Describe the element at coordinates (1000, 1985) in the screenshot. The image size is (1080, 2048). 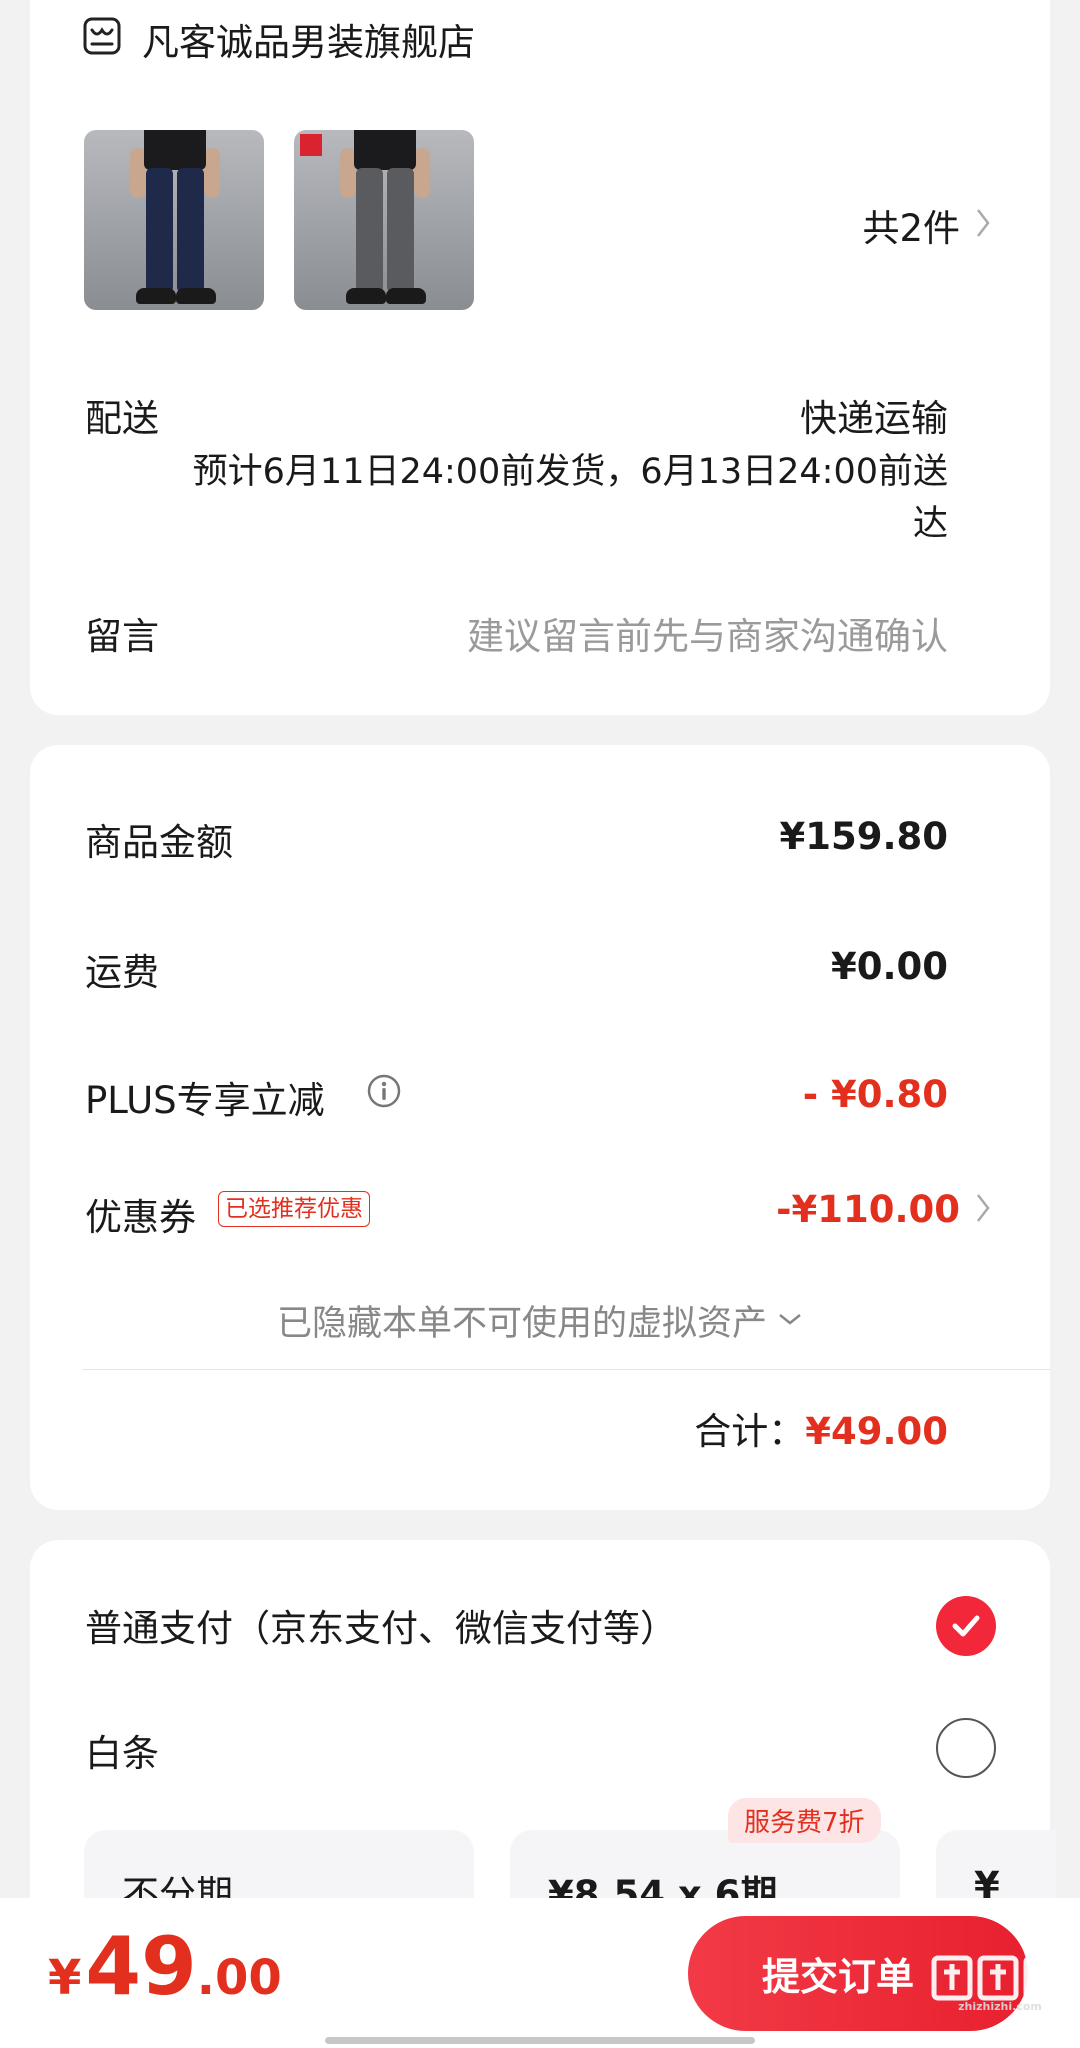
I see `watermark-logo: zhizhizhi.com` at that location.